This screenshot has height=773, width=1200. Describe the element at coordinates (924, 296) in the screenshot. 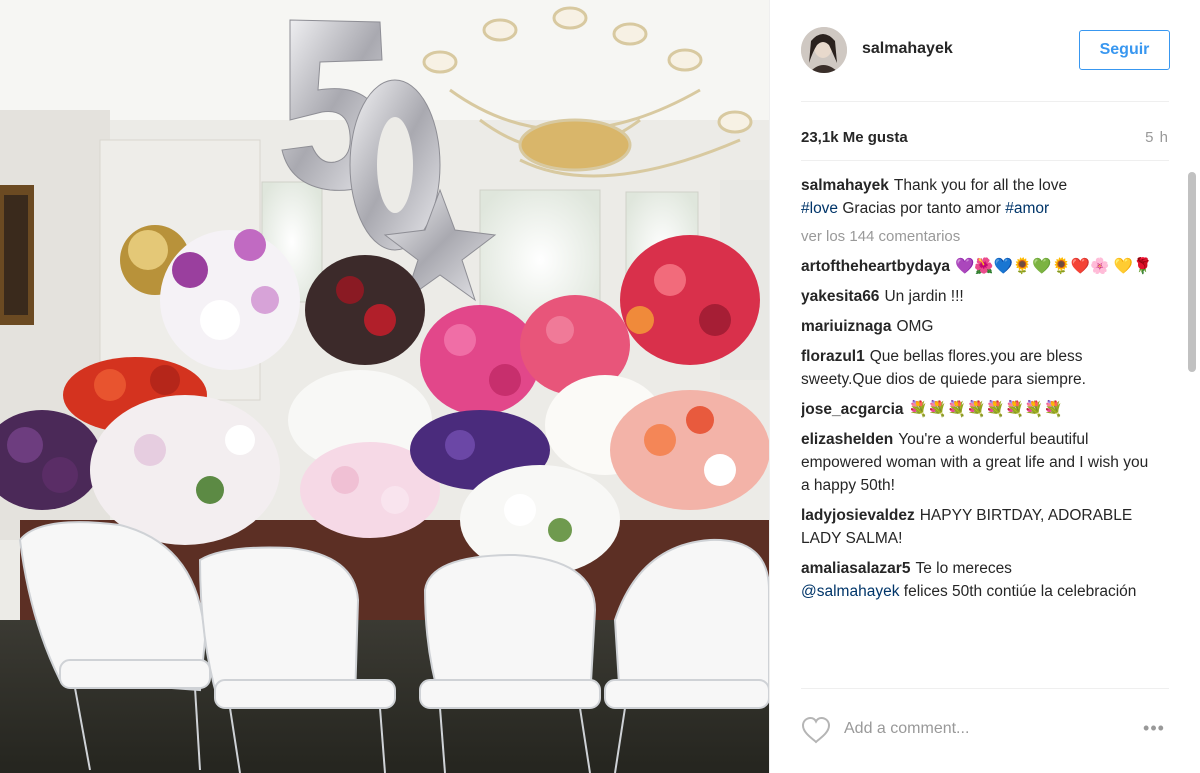

I see `comment-text: Un jardin !!!` at that location.